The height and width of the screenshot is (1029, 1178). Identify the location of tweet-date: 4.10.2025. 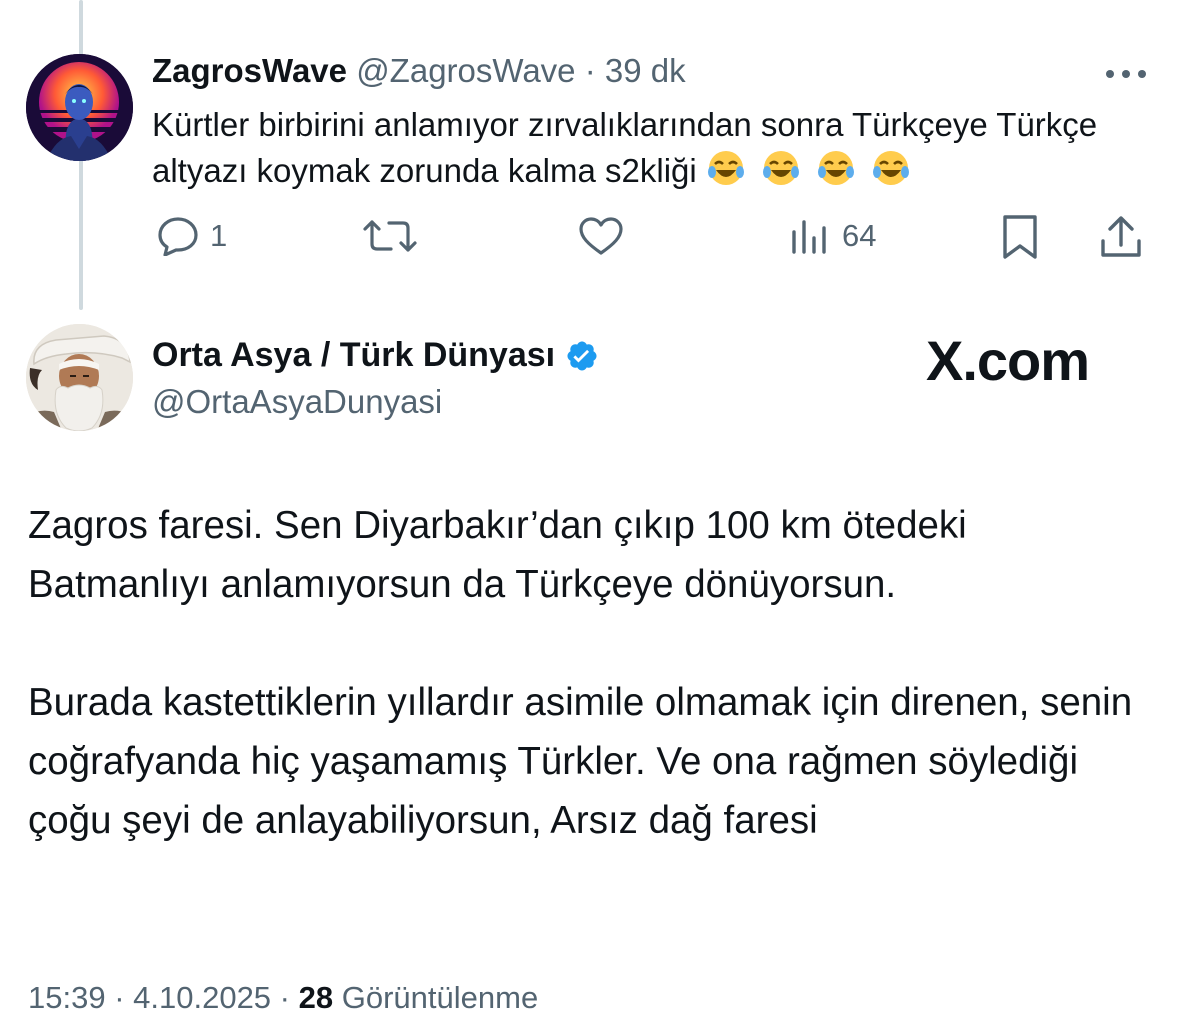
(202, 997).